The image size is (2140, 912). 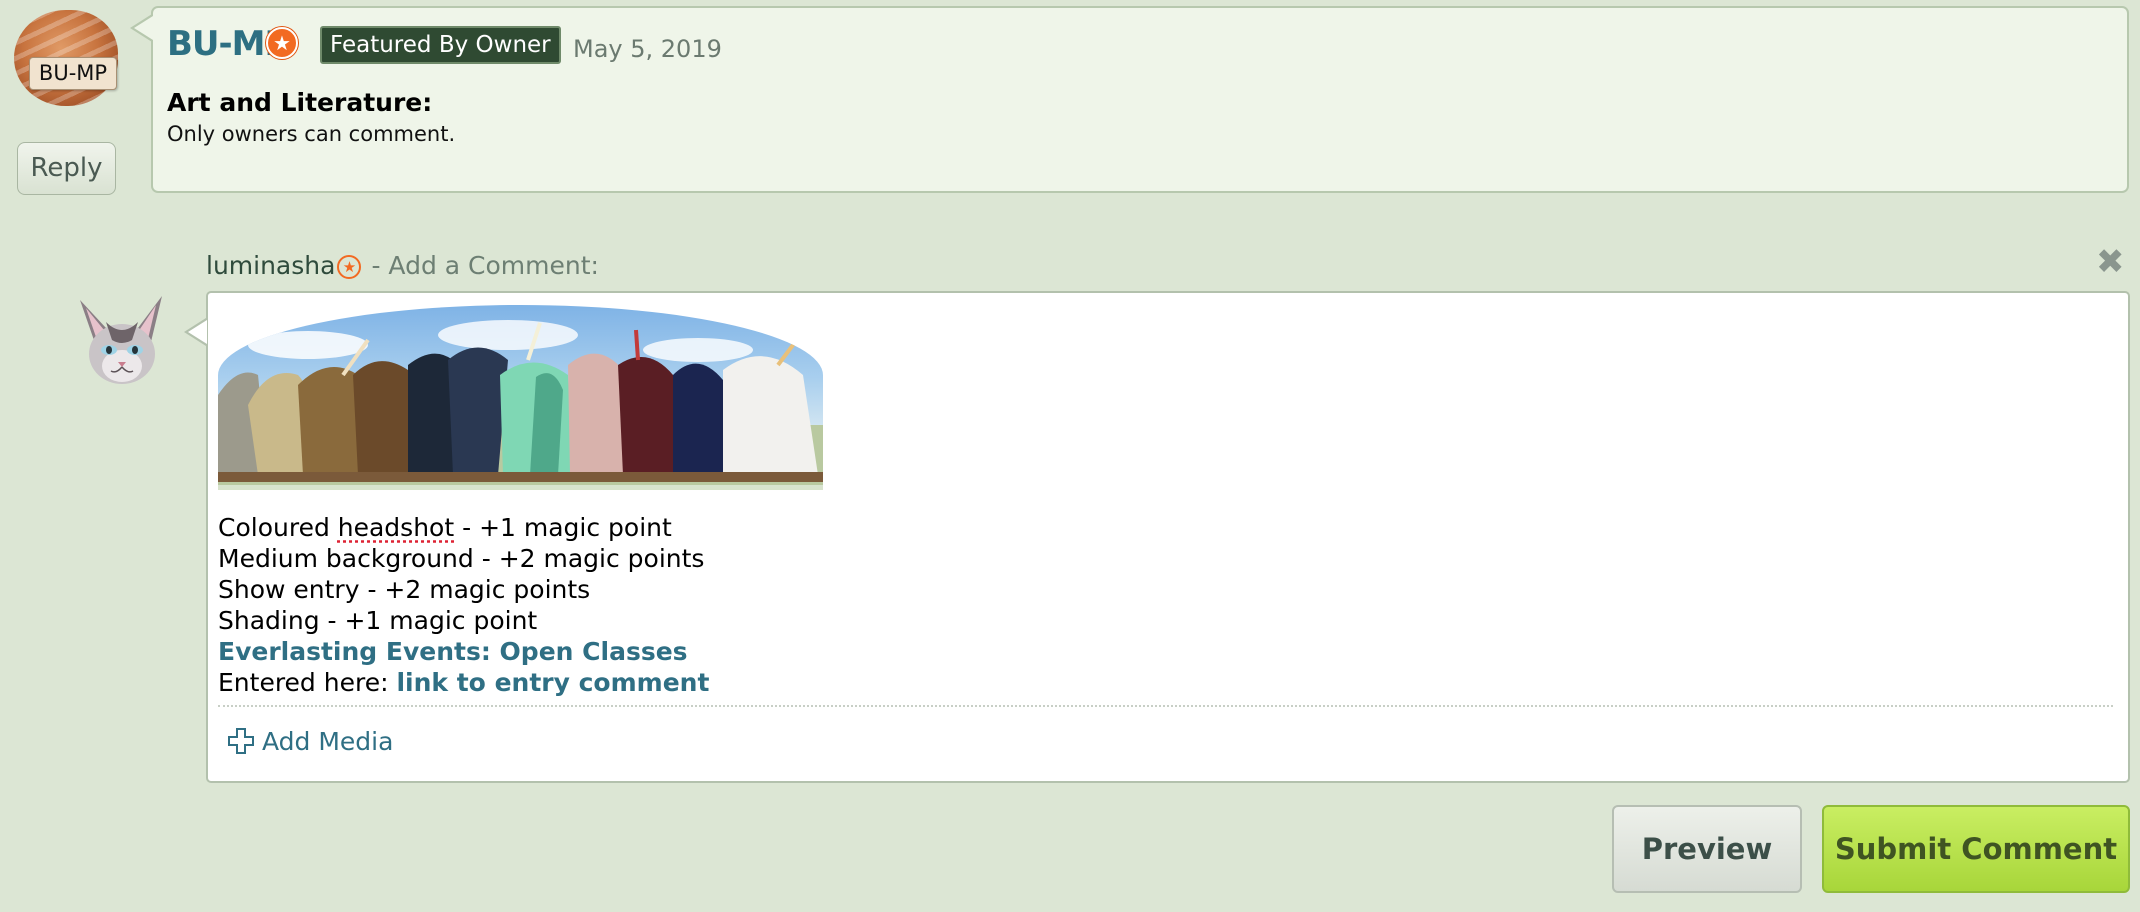 What do you see at coordinates (121, 340) in the screenshot?
I see `cat-avatar-icon` at bounding box center [121, 340].